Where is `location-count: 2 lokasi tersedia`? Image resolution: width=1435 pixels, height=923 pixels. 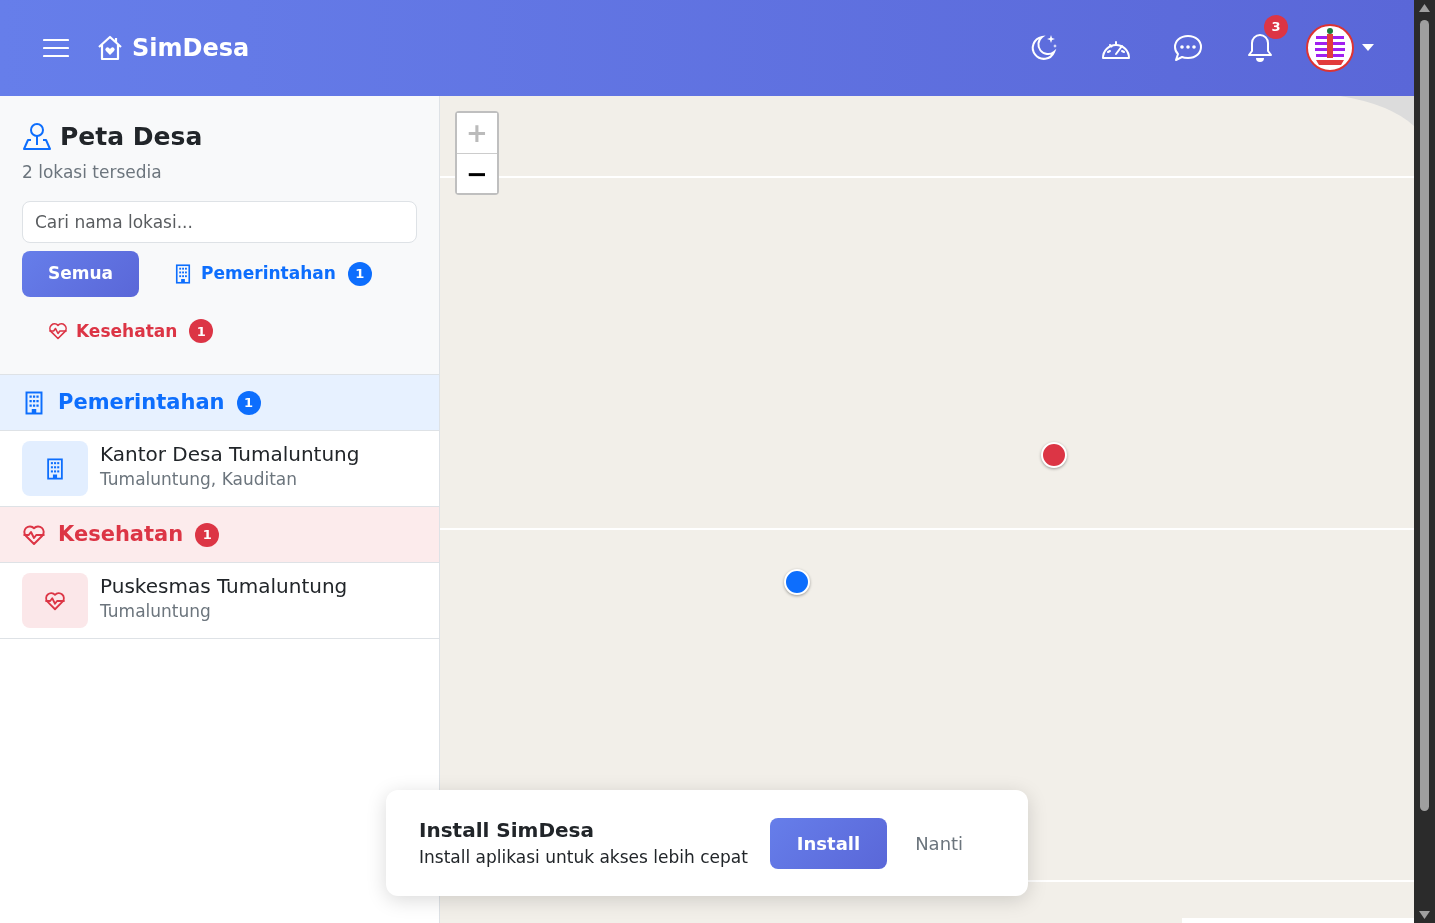 location-count: 2 lokasi tersedia is located at coordinates (92, 172).